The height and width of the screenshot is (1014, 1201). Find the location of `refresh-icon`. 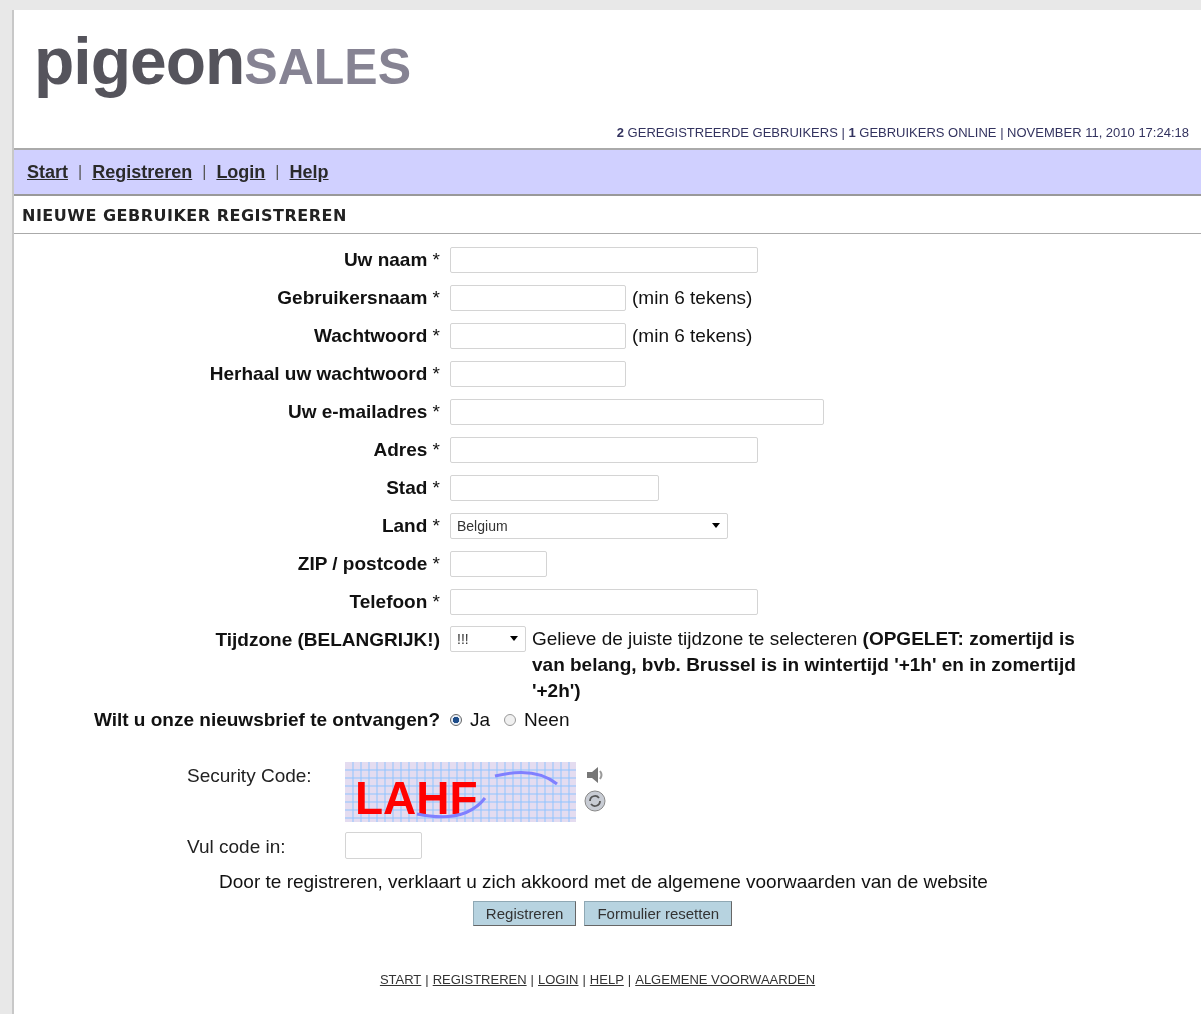

refresh-icon is located at coordinates (595, 801).